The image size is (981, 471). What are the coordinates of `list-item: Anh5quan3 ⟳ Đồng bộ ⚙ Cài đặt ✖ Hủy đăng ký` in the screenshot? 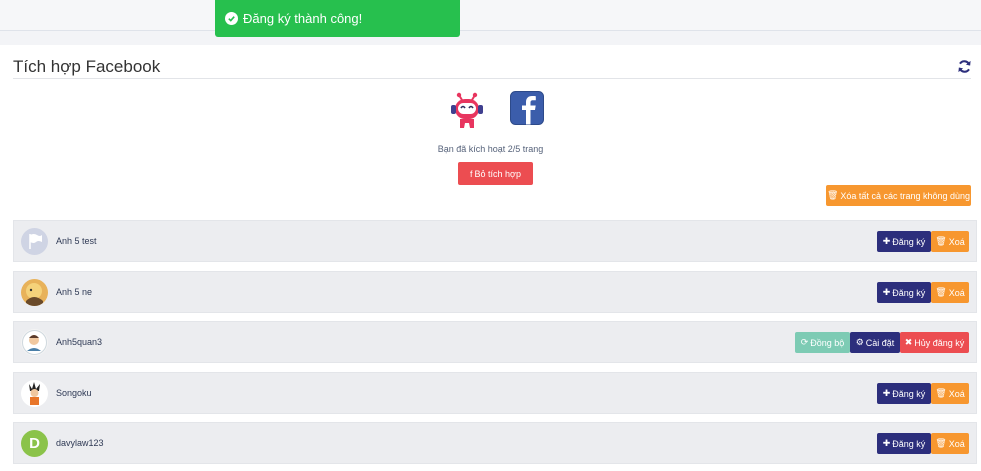 It's located at (495, 342).